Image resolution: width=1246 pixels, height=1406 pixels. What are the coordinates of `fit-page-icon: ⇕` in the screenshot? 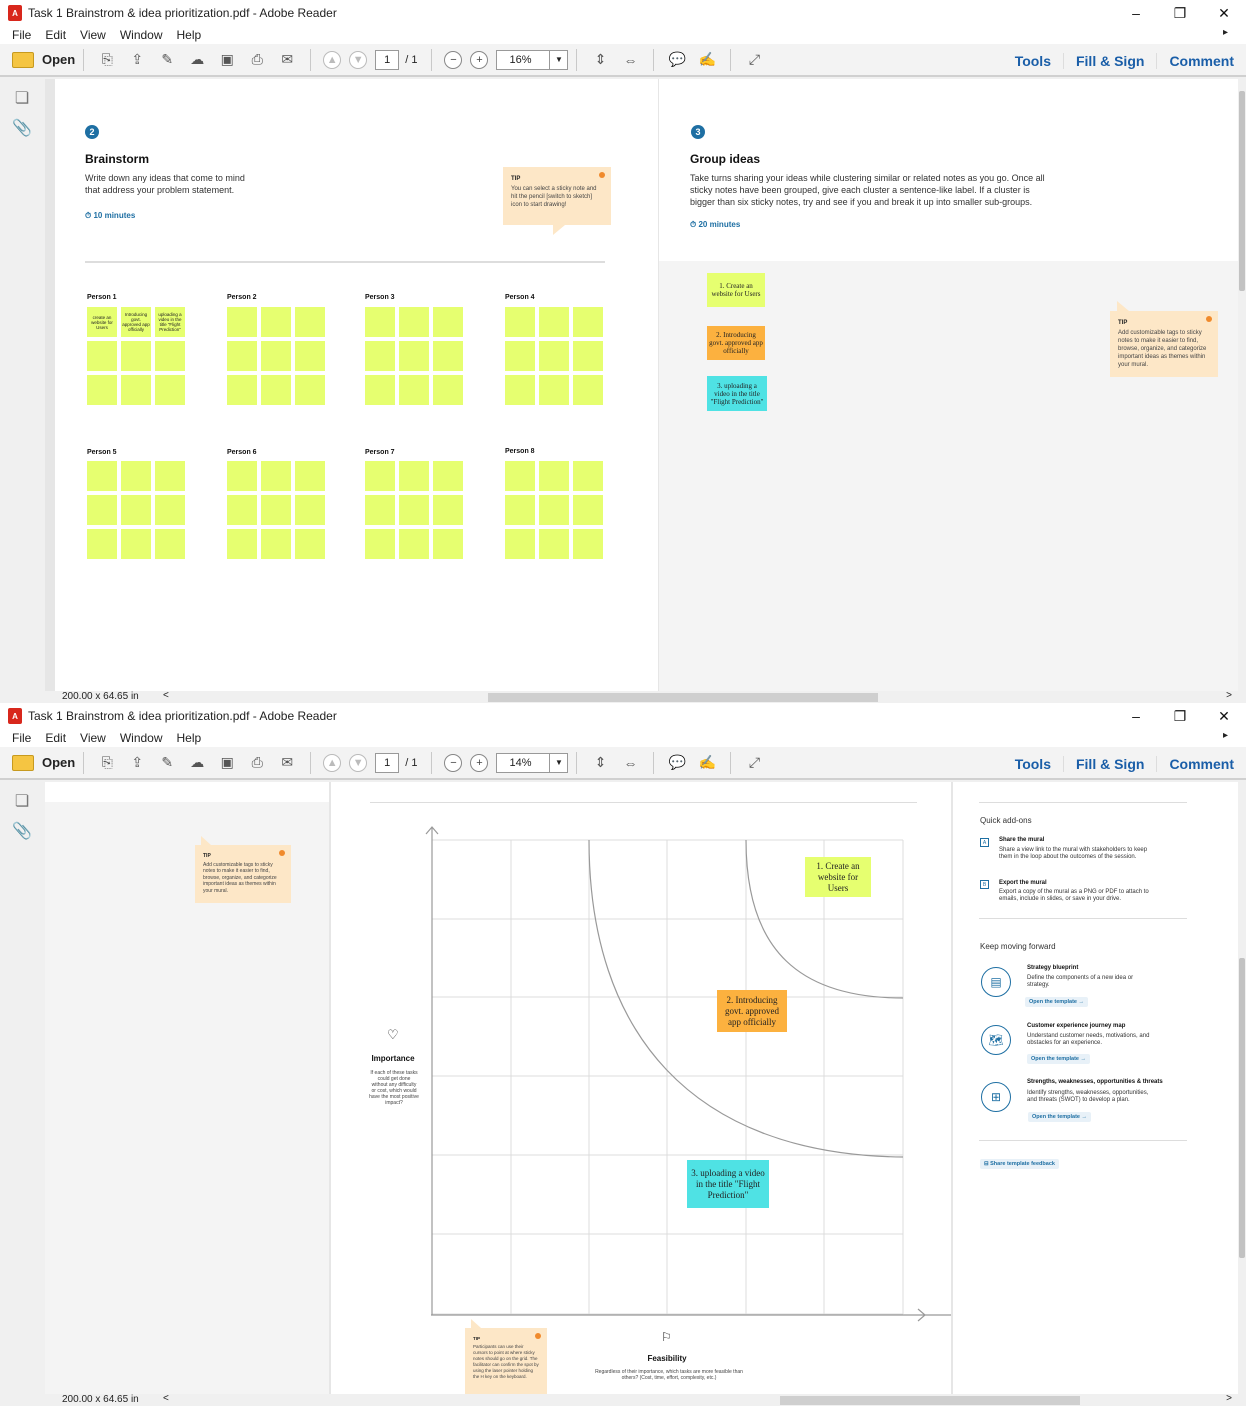 It's located at (600, 763).